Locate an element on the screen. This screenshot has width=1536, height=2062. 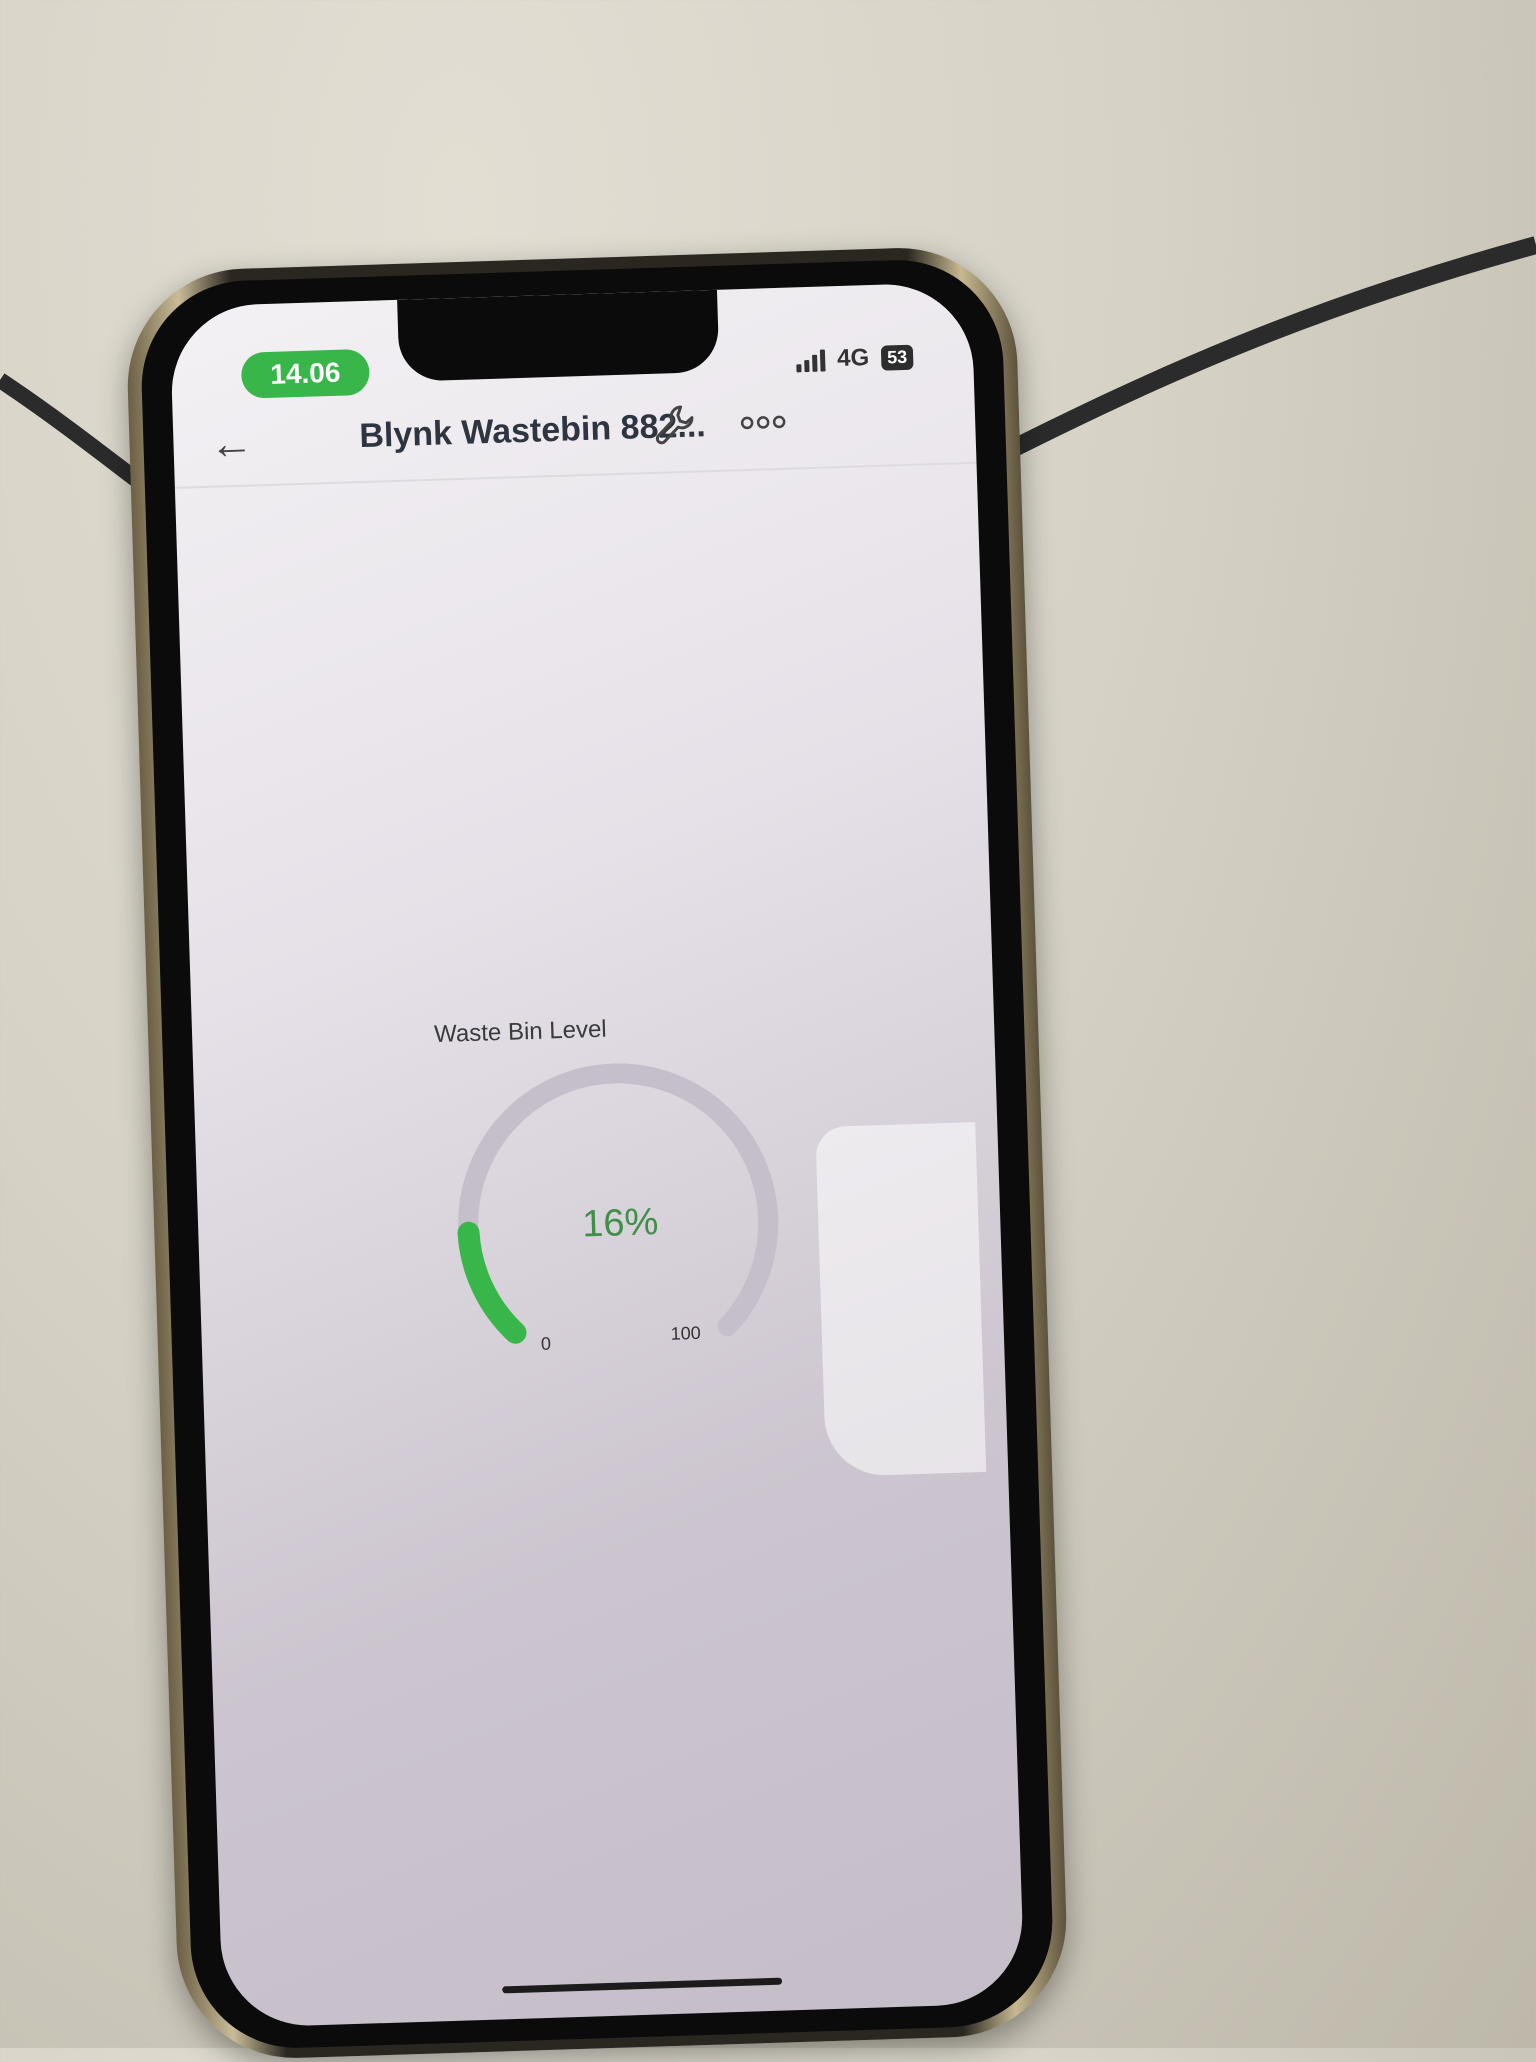
signal-icon is located at coordinates (811, 360).